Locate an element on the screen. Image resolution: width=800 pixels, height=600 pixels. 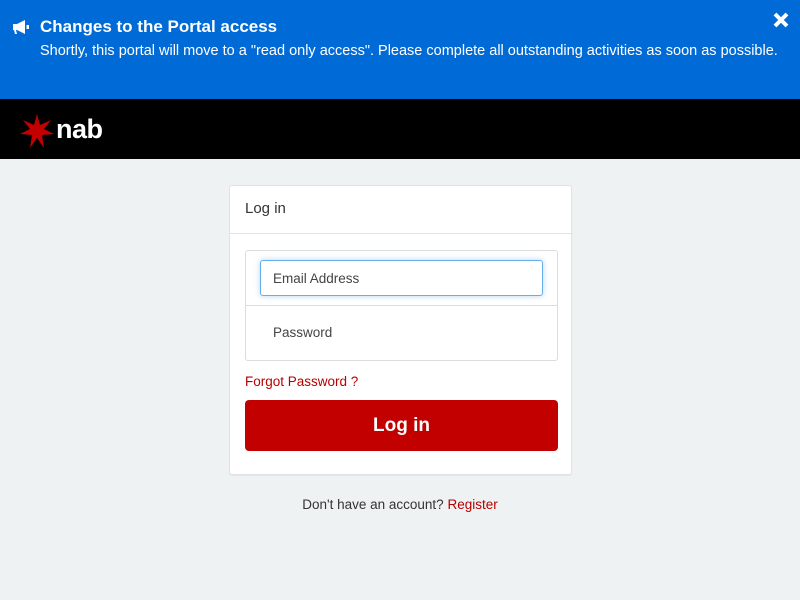
register-link: Register is located at coordinates (472, 504).